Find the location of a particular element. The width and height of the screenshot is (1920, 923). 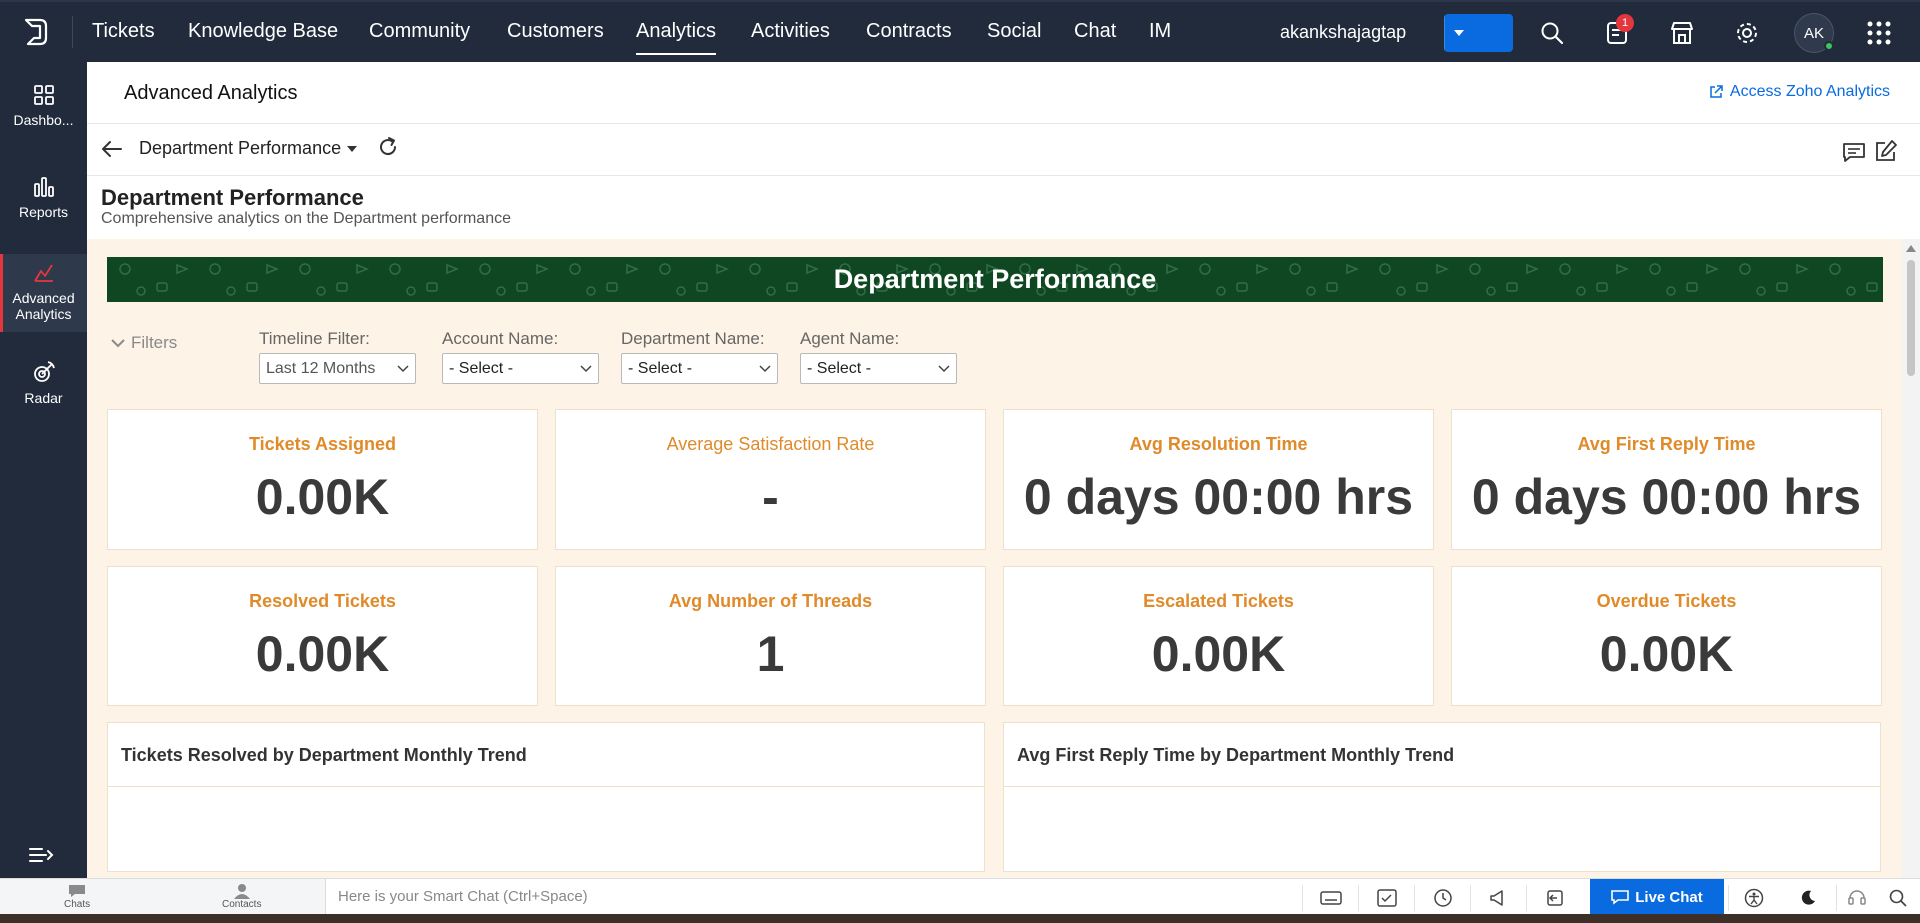

agent-name-filter: Agent Name: - Select - is located at coordinates (878, 356).